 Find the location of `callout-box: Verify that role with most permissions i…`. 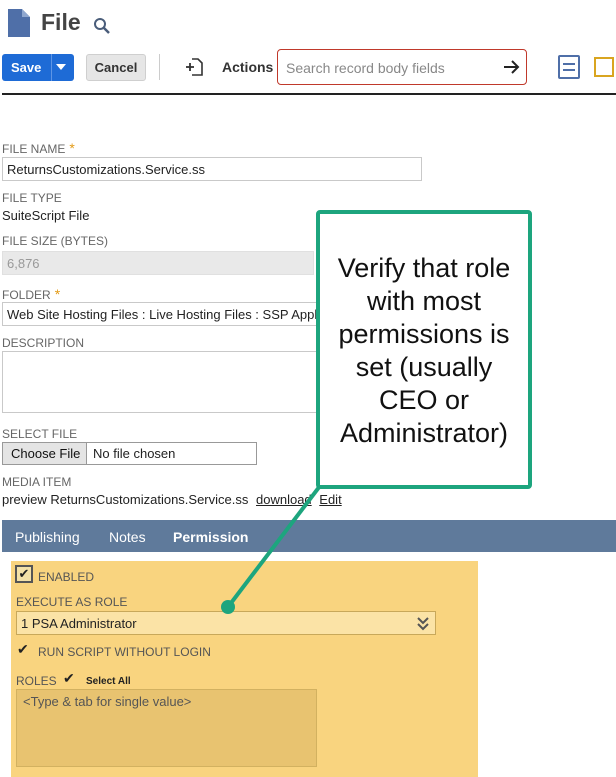

callout-box: Verify that role with most permissions i… is located at coordinates (424, 349).